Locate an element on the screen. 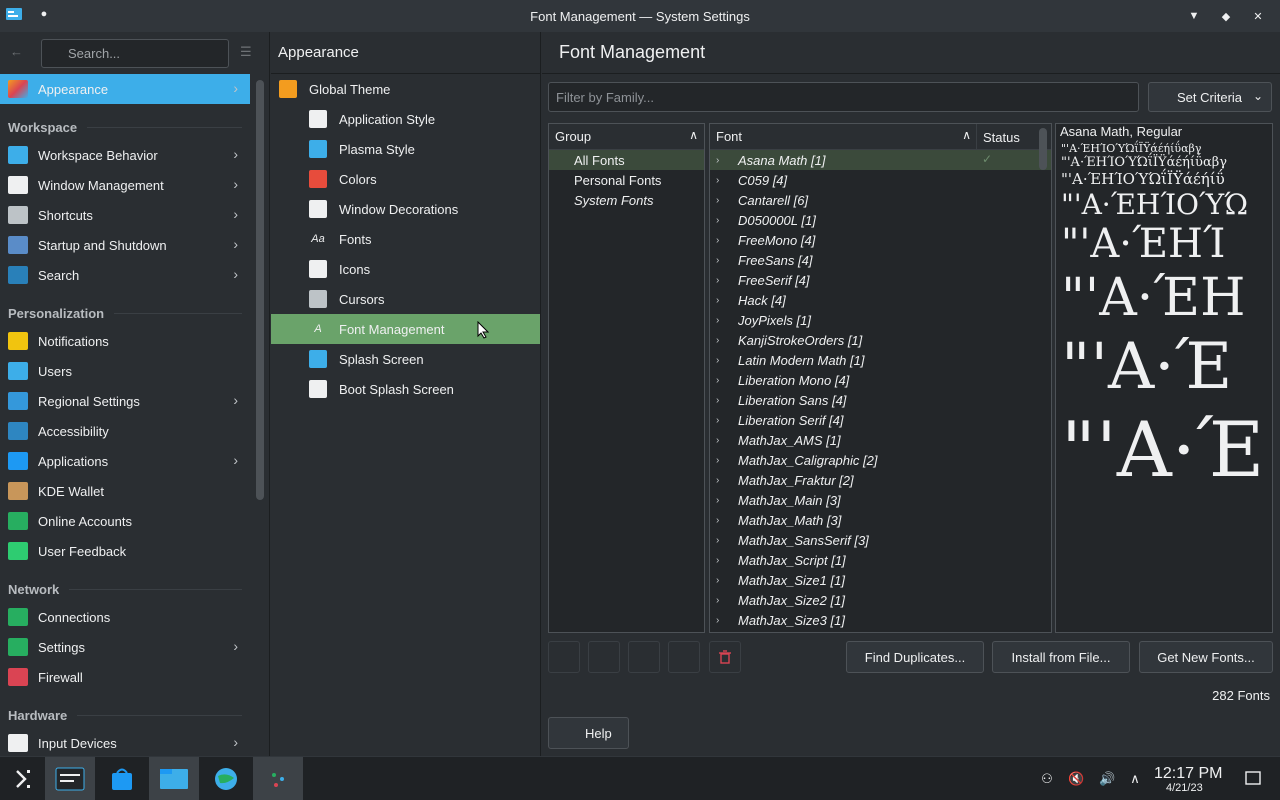 This screenshot has width=1280, height=800. sidebar-item-settings: Settings › is located at coordinates (125, 647).